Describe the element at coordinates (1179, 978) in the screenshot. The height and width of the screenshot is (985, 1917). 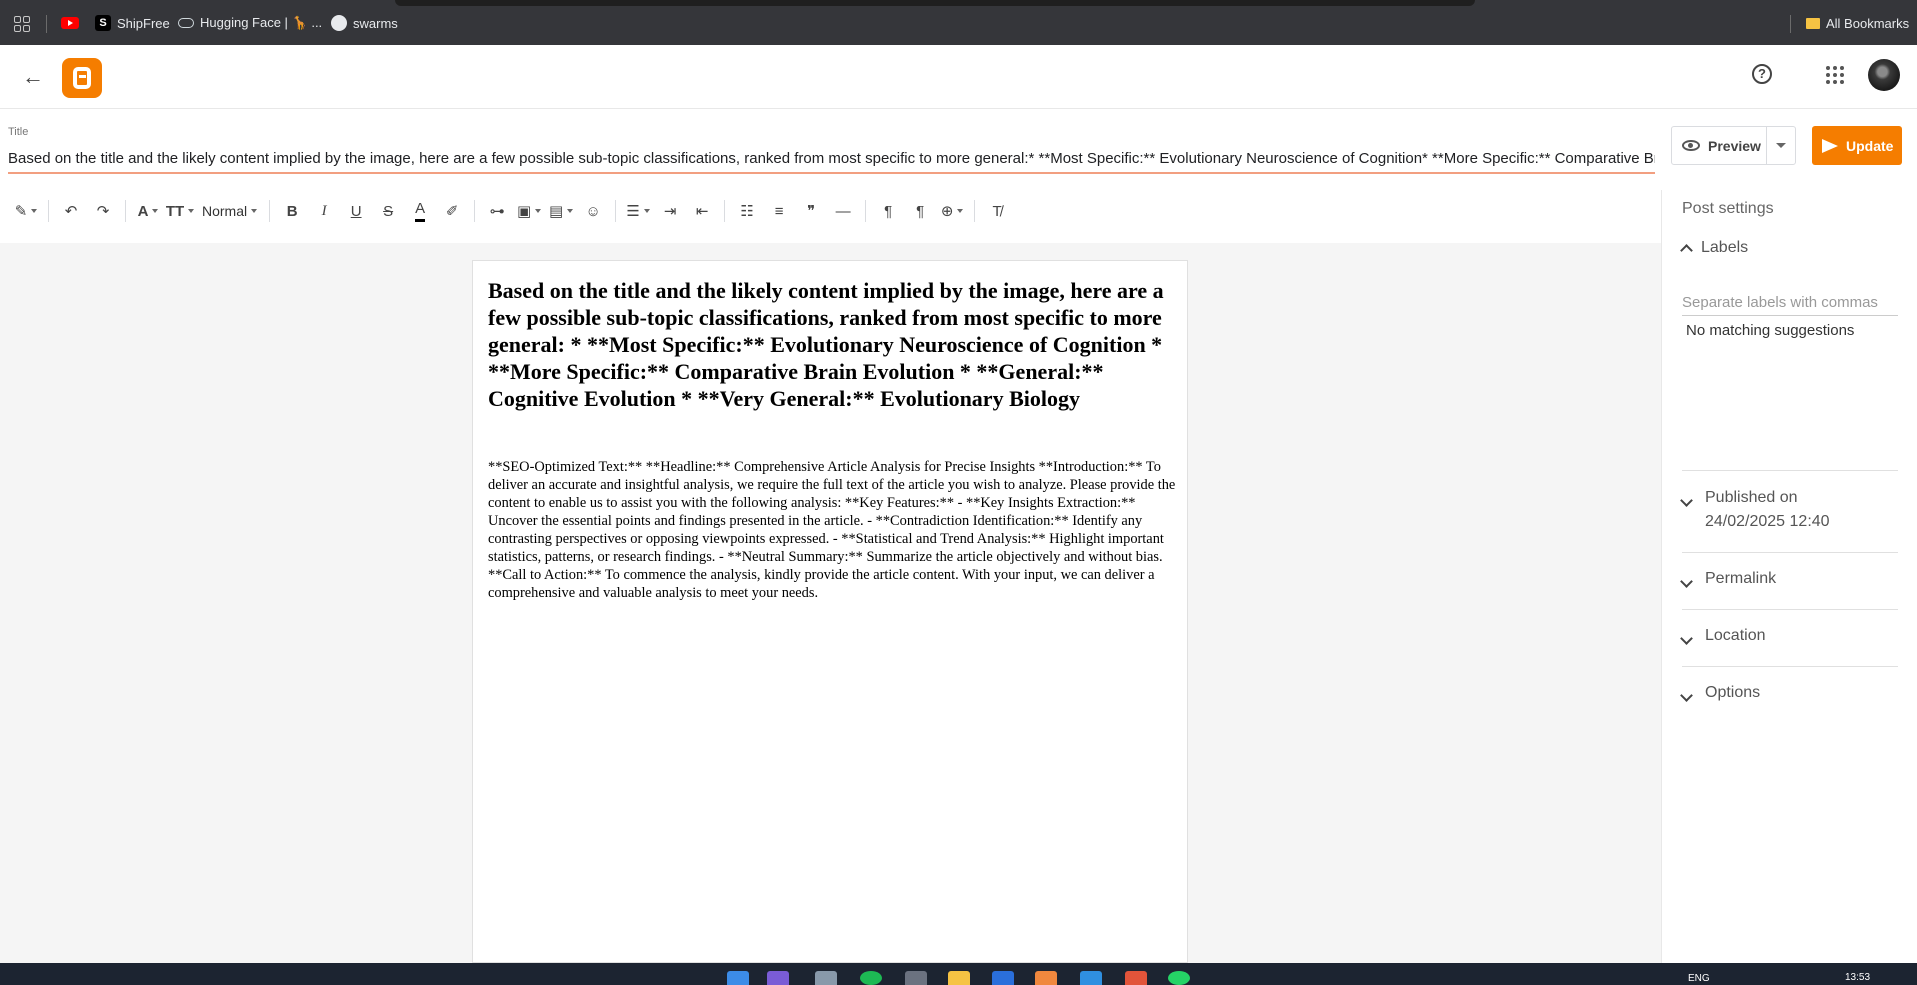
I see `whatsapp-icon` at that location.